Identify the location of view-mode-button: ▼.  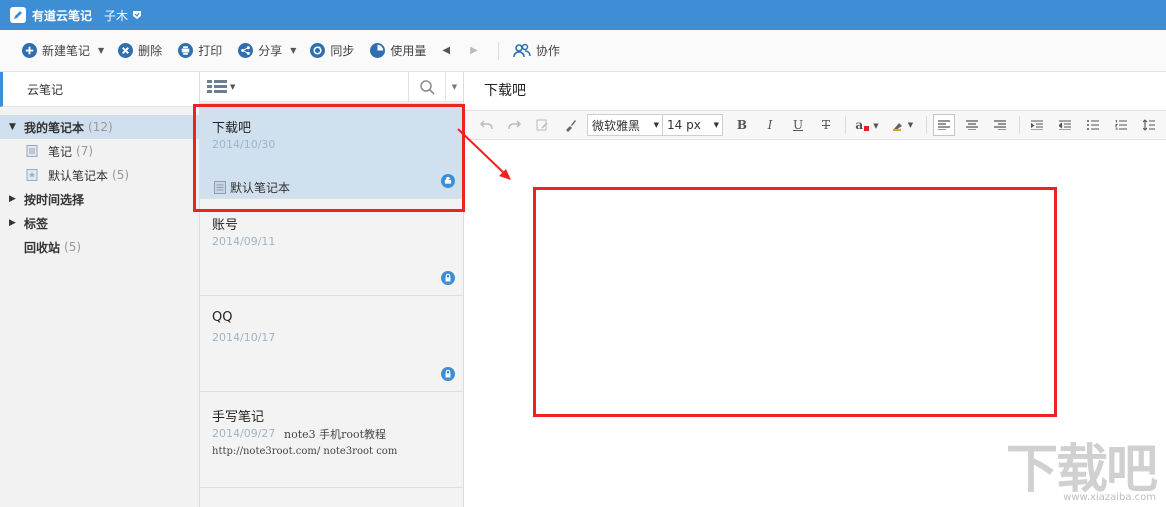
(221, 86).